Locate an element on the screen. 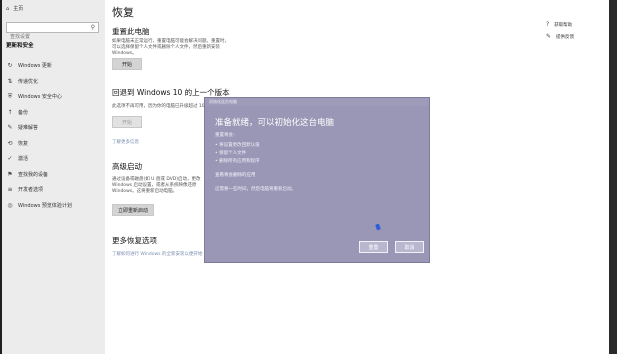 This screenshot has width=617, height=354. dialog-bullet: • 保留个人文件 is located at coordinates (231, 153).